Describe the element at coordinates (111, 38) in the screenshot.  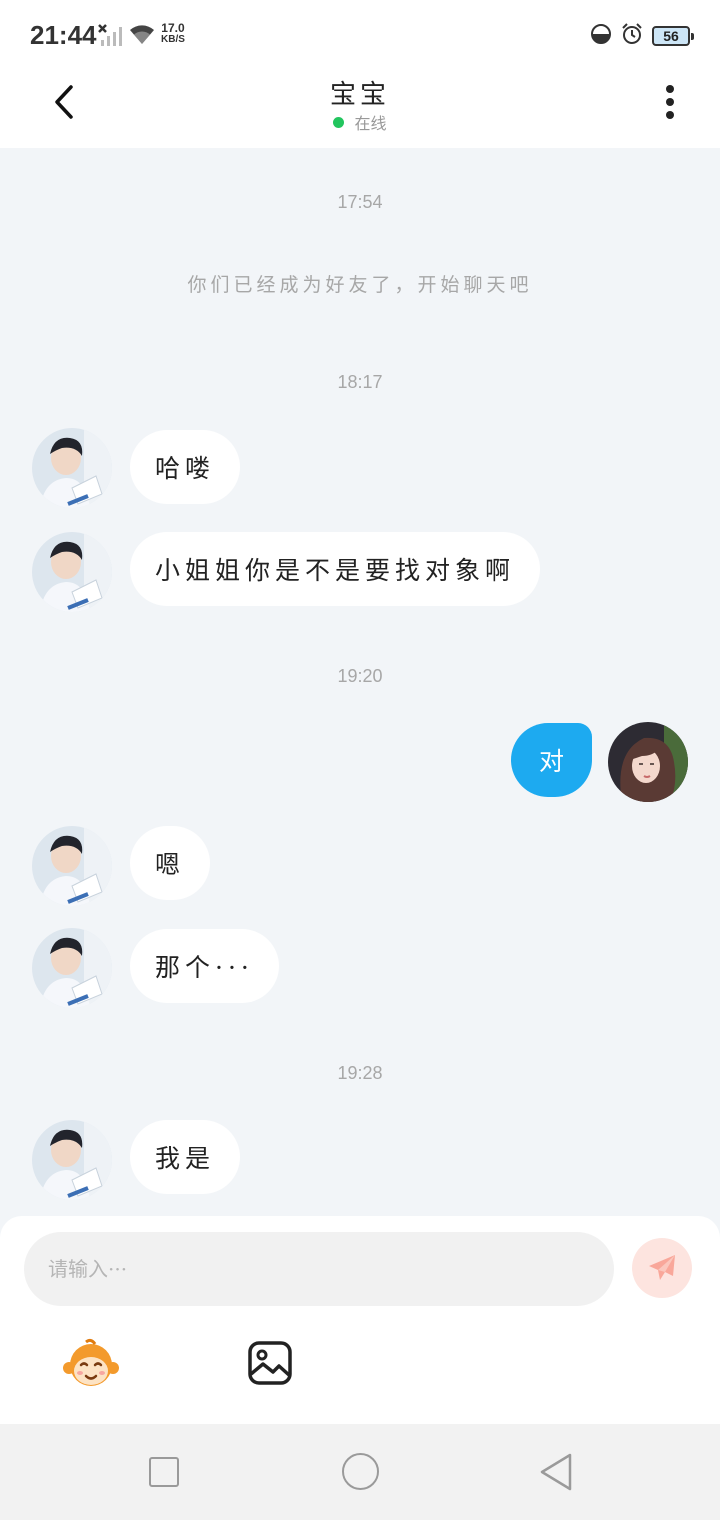
I see `no-signal-icon` at that location.